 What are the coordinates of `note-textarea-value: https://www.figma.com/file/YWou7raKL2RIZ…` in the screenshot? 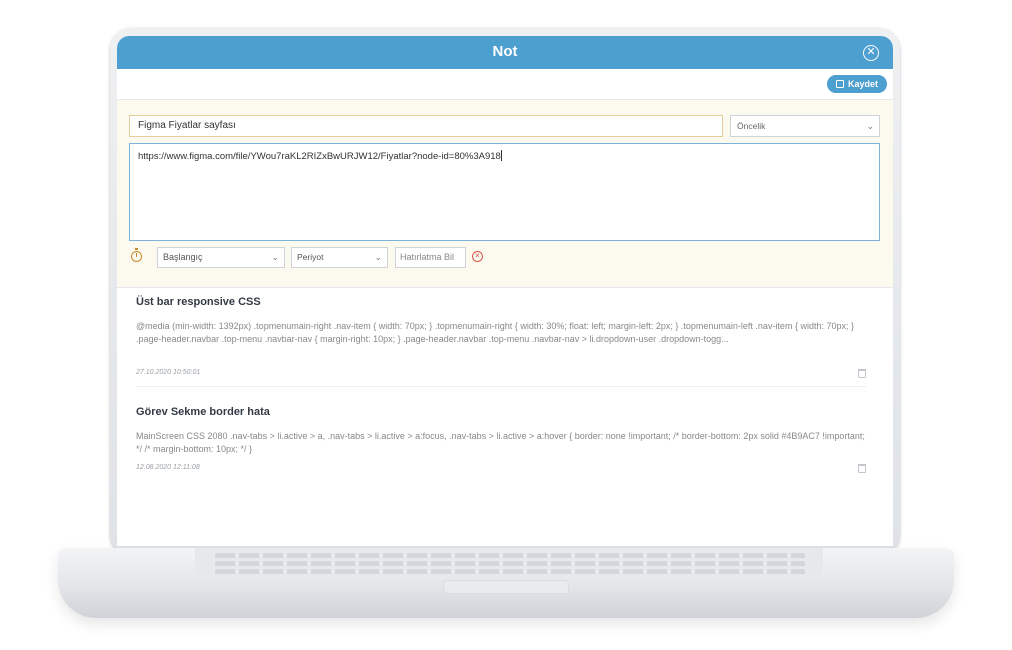 It's located at (319, 156).